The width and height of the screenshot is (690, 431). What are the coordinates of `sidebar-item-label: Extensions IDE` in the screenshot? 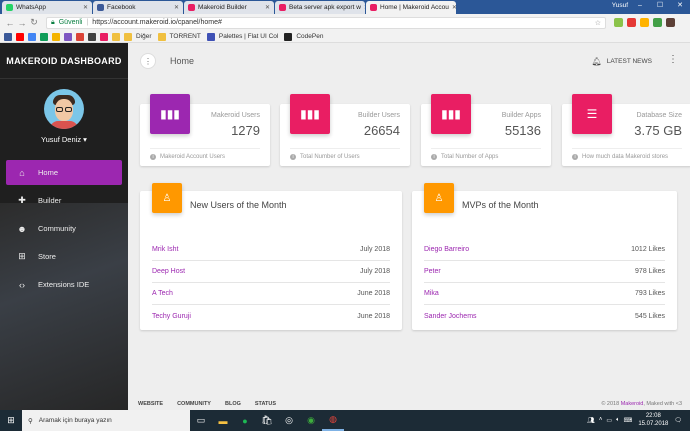 It's located at (64, 284).